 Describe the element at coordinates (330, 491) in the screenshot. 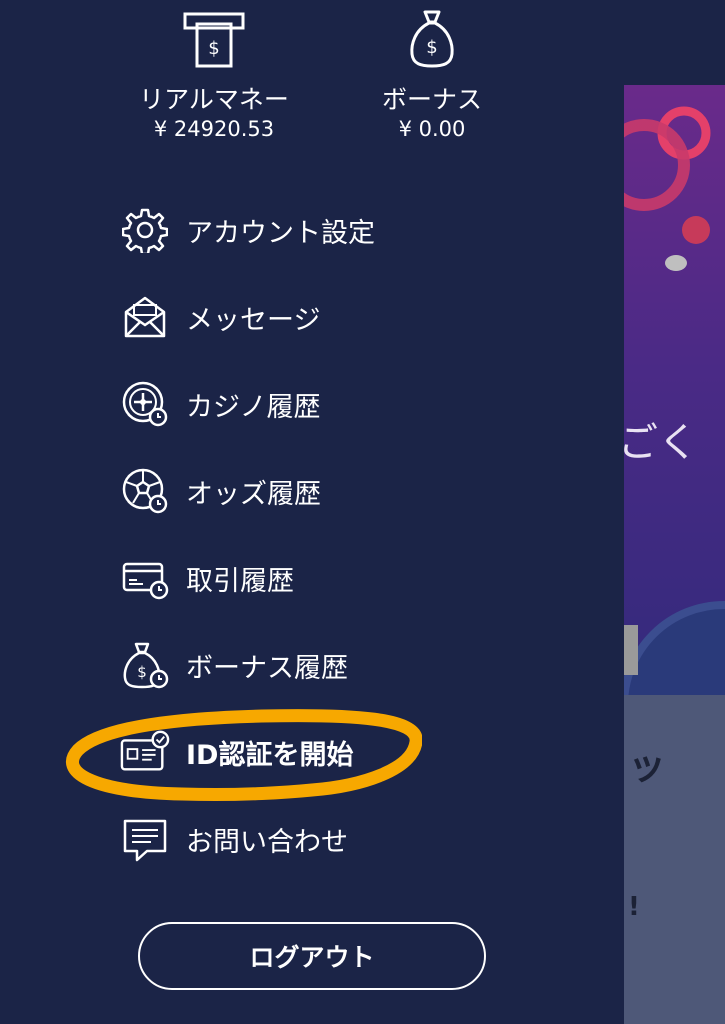

I see `menu-item-odds-history: オッズ履歴` at that location.